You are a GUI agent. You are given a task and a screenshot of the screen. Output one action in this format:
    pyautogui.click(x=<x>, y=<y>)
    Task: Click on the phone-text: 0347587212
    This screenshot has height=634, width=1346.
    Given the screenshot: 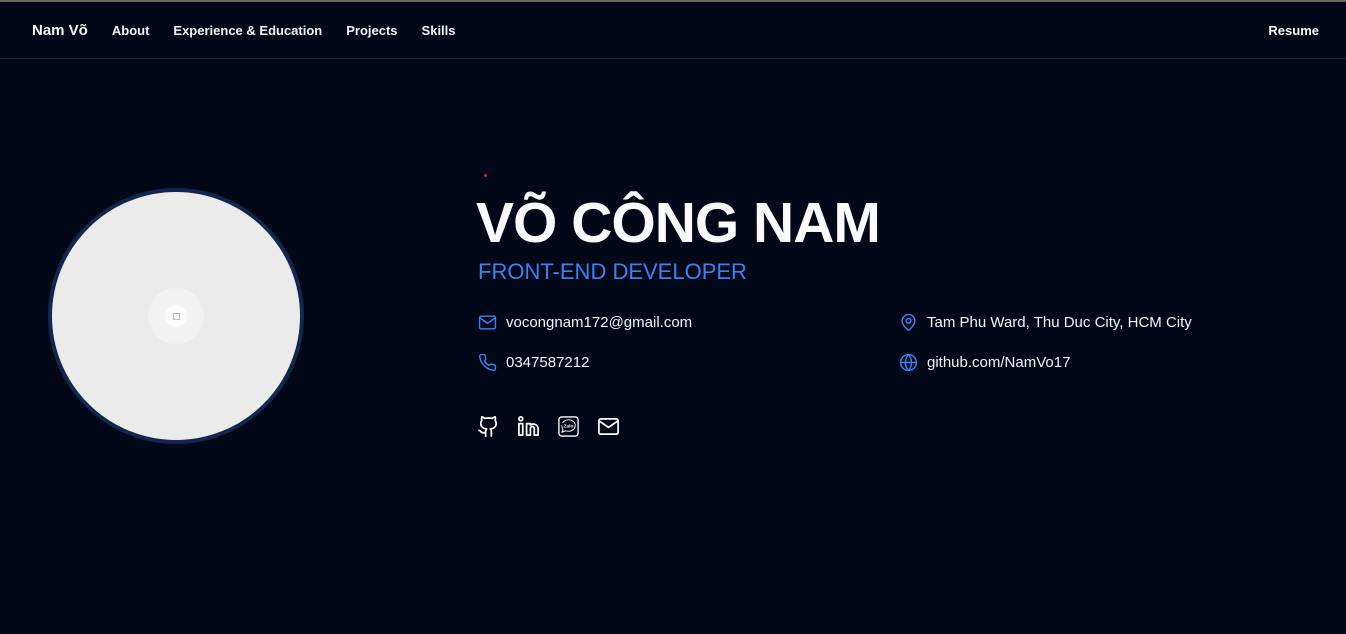 What is the action you would take?
    pyautogui.click(x=547, y=362)
    